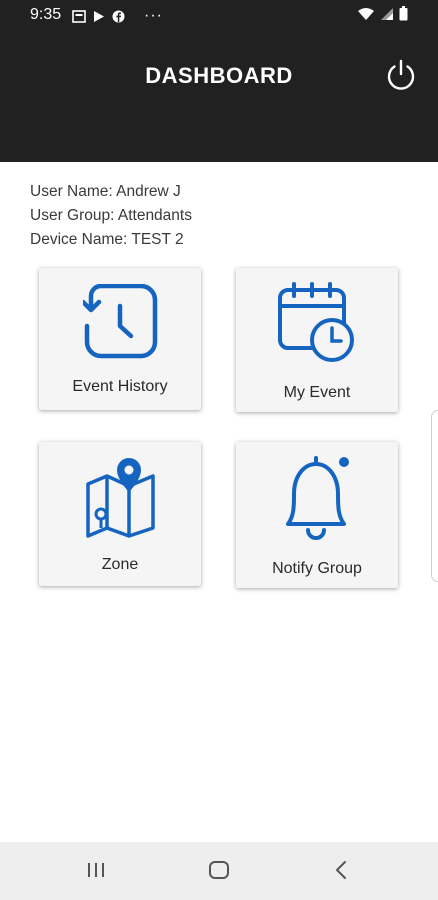 This screenshot has width=438, height=900. I want to click on notify-group-tile: Notify Group, so click(317, 515).